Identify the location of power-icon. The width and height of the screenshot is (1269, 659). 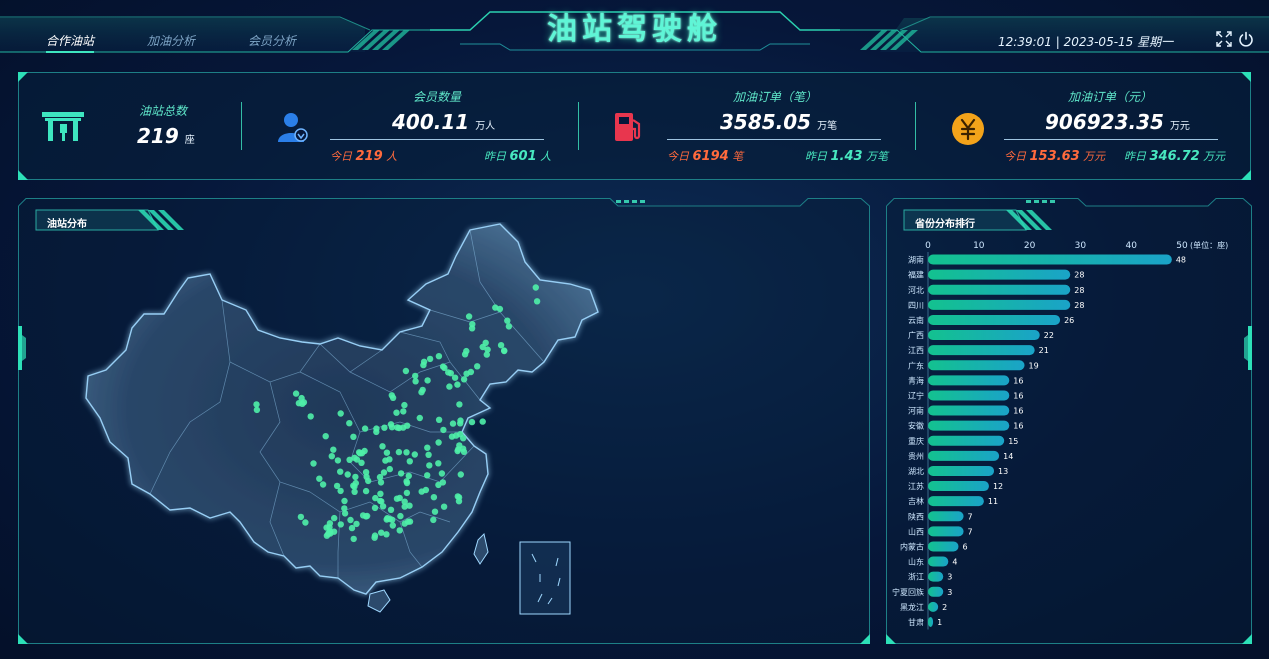
(1246, 39).